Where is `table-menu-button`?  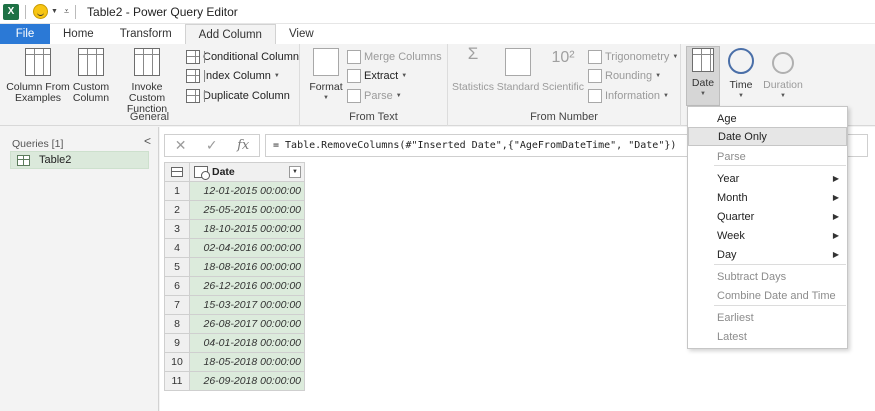 table-menu-button is located at coordinates (177, 172).